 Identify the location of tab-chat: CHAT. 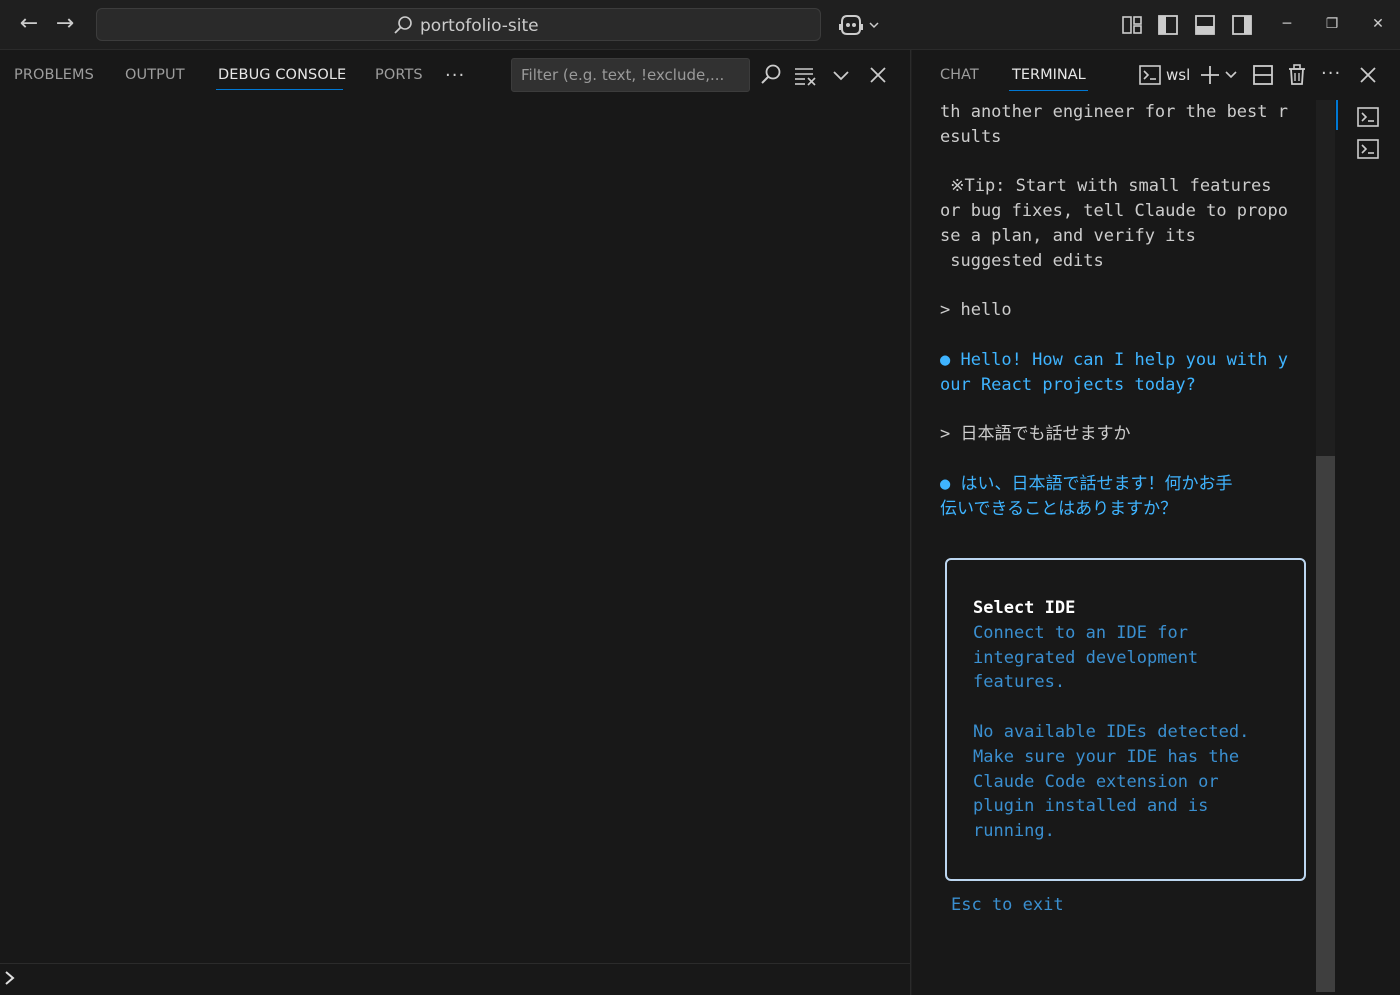
(959, 75).